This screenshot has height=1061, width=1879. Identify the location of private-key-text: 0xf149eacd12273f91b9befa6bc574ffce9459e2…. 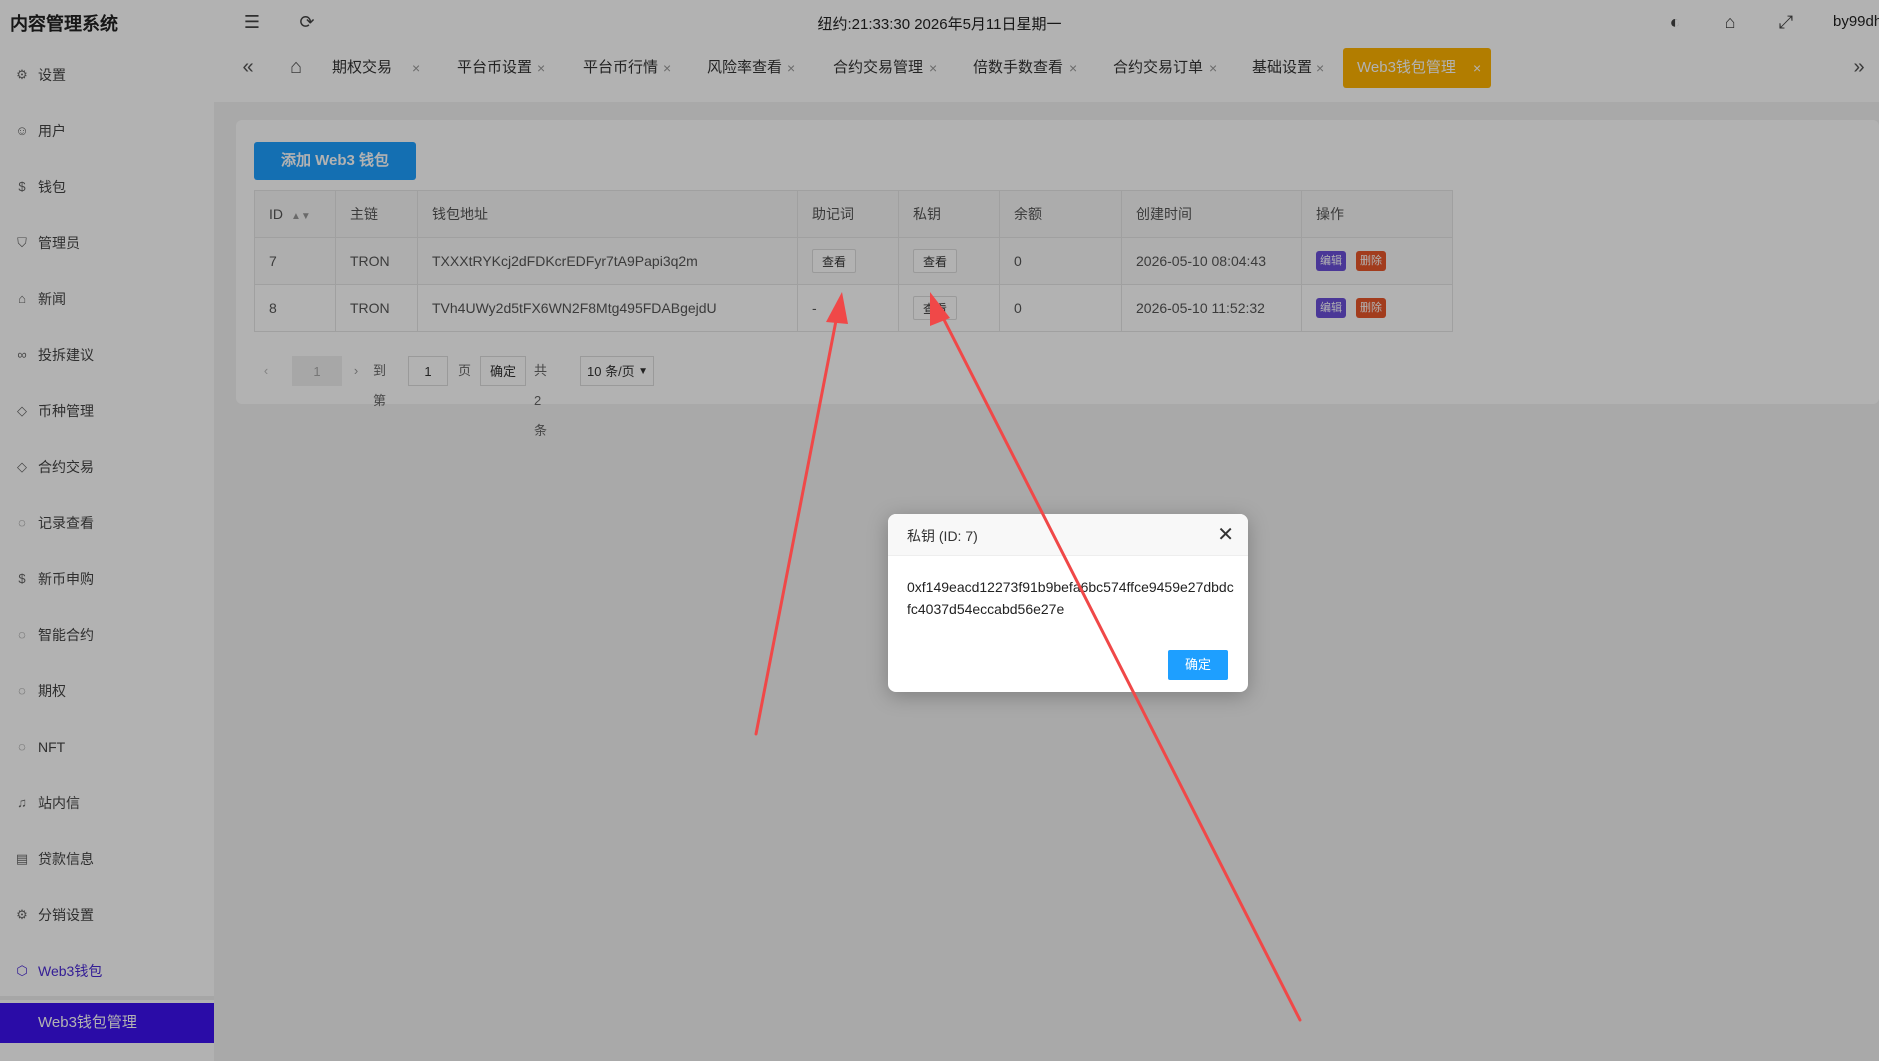
(1070, 598).